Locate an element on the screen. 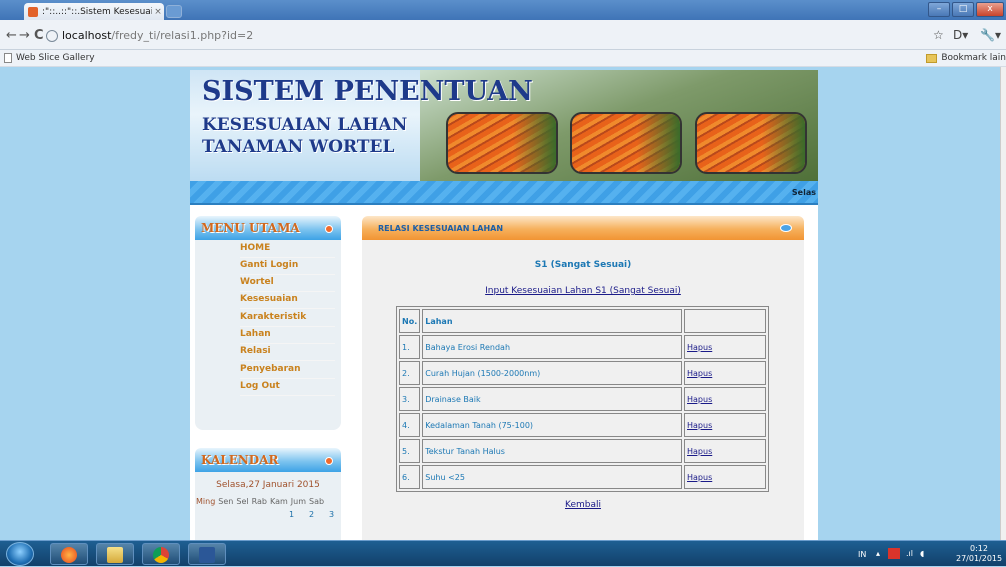 Image resolution: width=1006 pixels, height=567 pixels. address-bar: localhost /fredy_ti/relasi1.php?id=2 is located at coordinates (477, 35).